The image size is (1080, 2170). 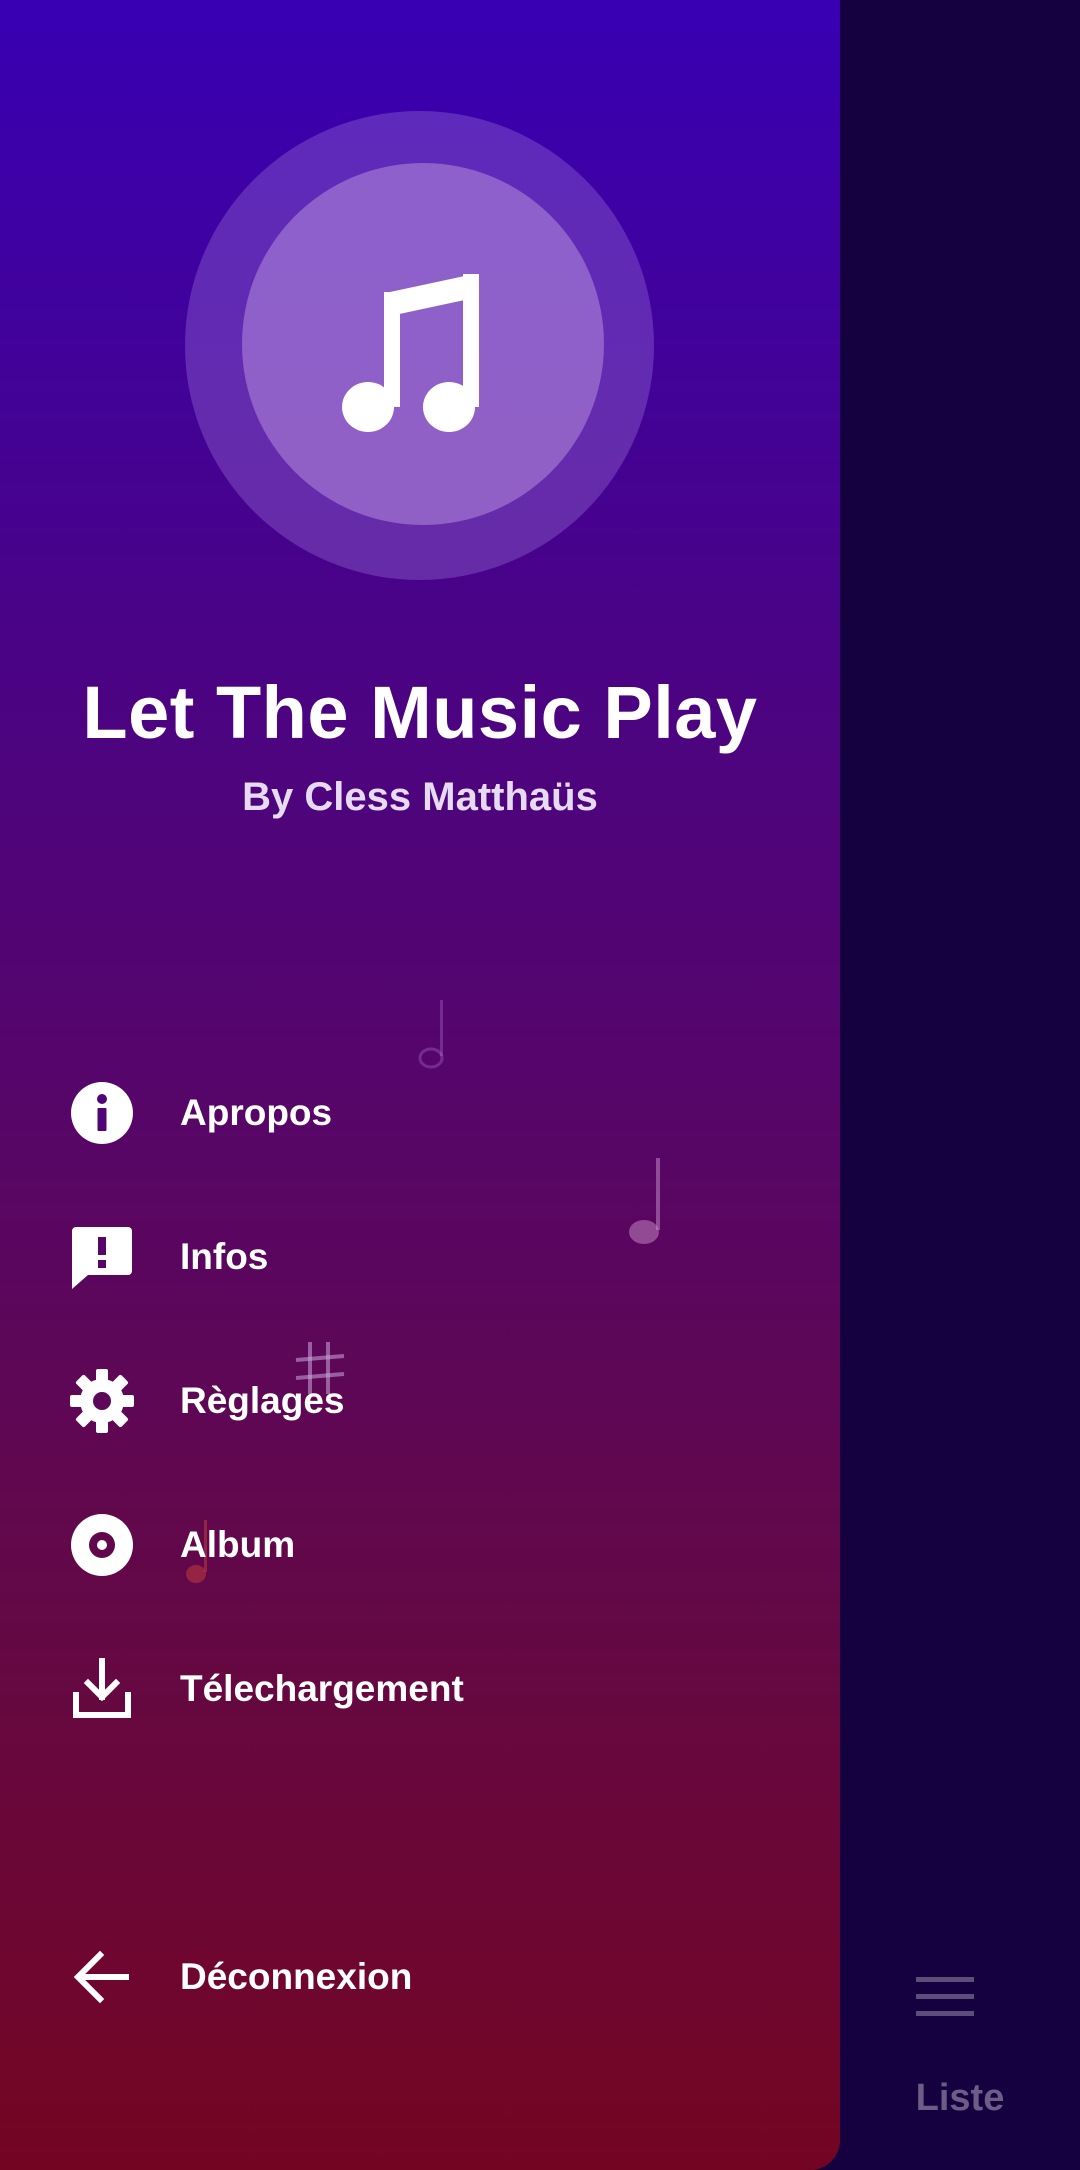 What do you see at coordinates (960, 2098) in the screenshot?
I see `list-tab-label: Liste` at bounding box center [960, 2098].